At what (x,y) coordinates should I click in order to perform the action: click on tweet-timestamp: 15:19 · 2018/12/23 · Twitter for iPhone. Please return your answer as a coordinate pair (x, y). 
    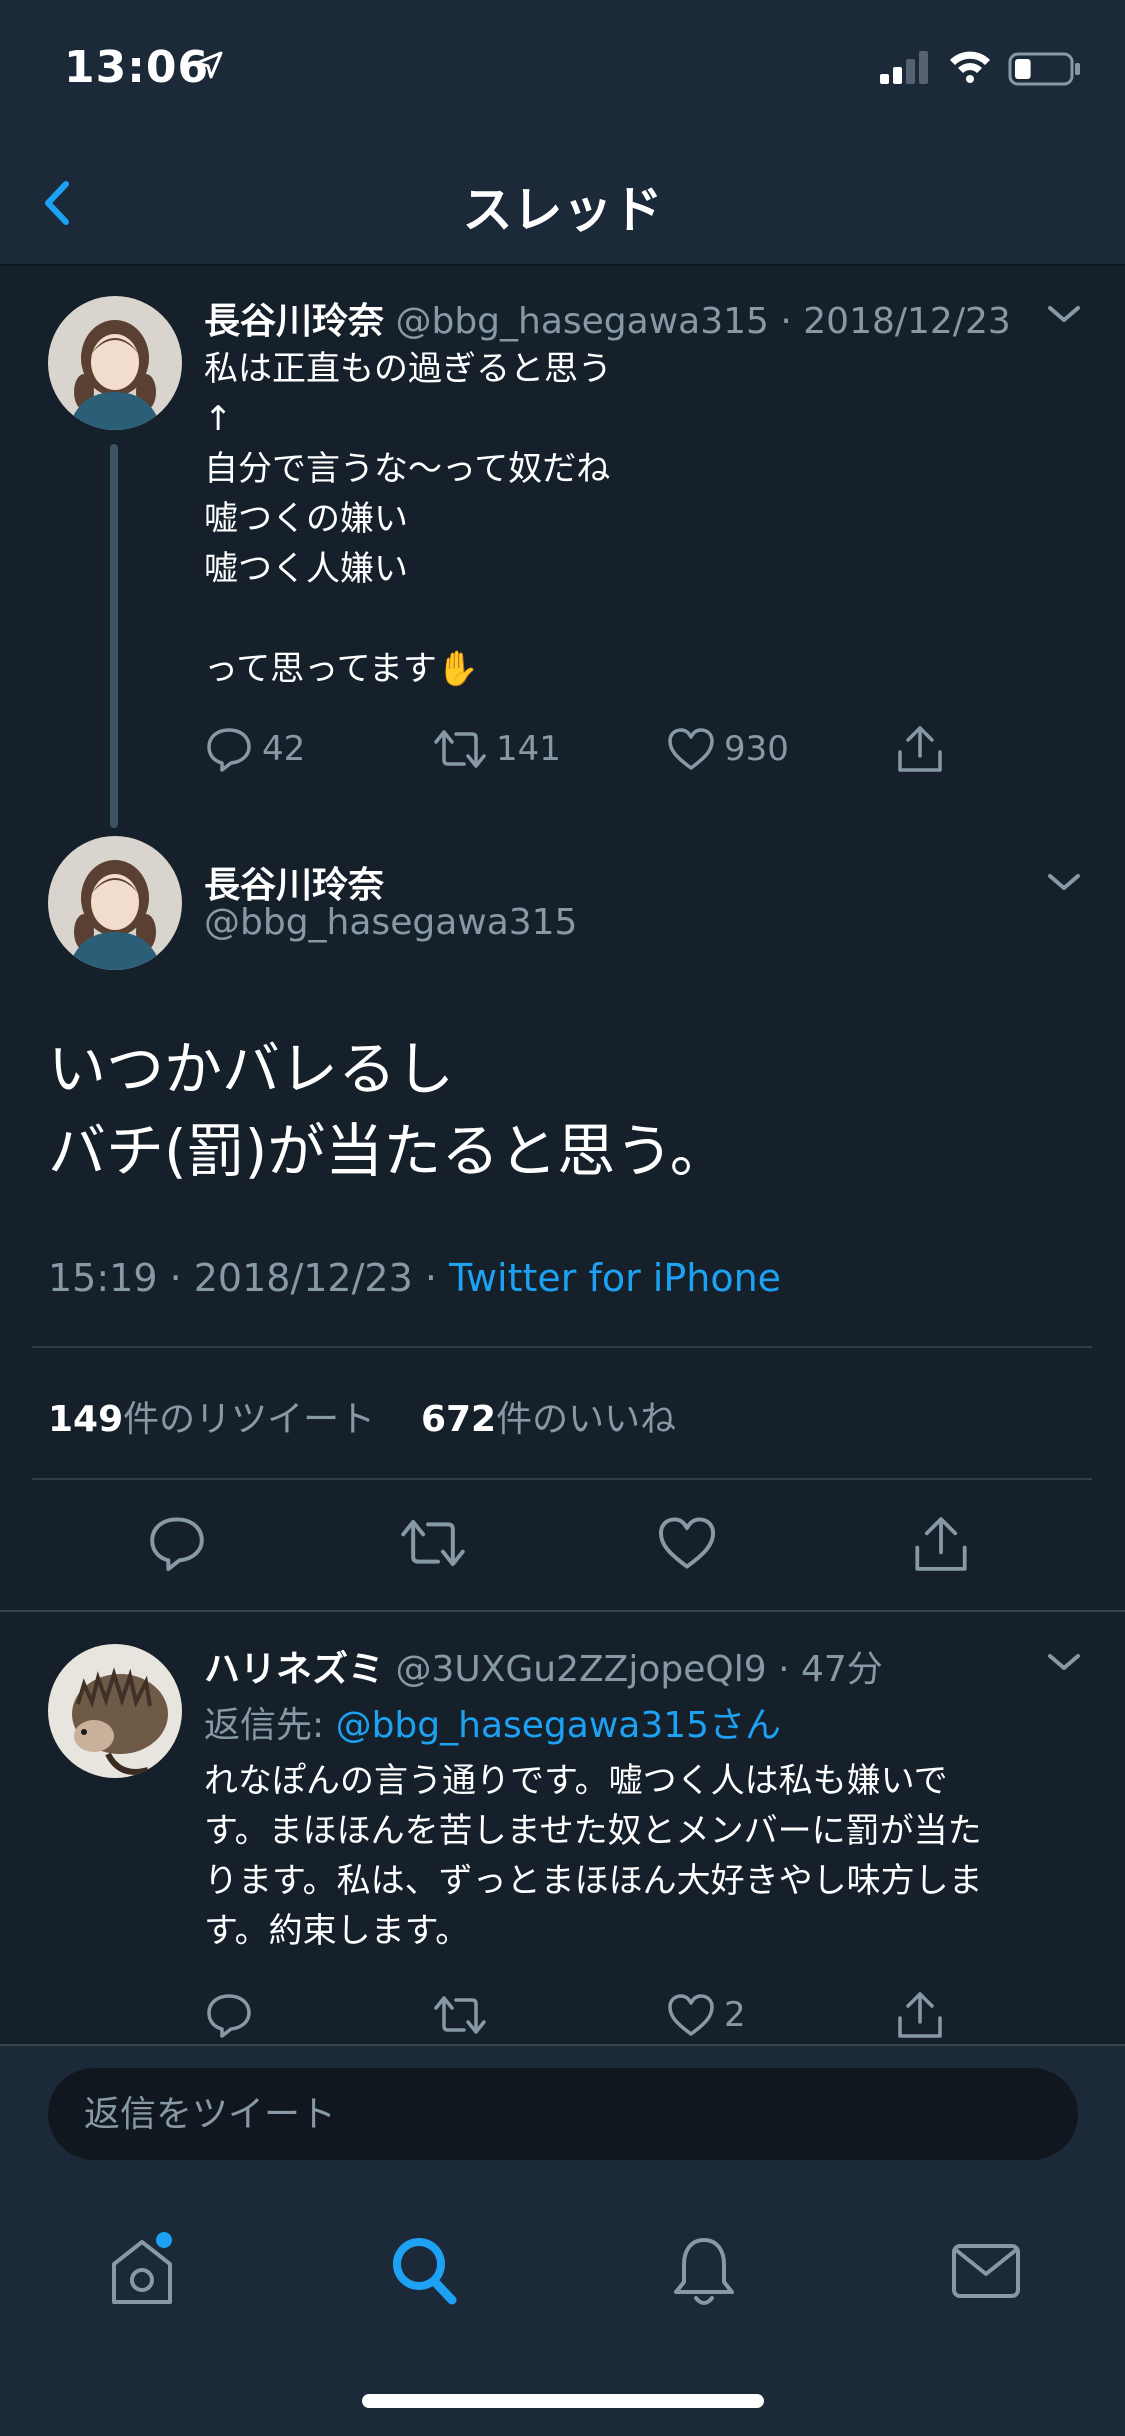
    Looking at the image, I should click on (414, 1278).